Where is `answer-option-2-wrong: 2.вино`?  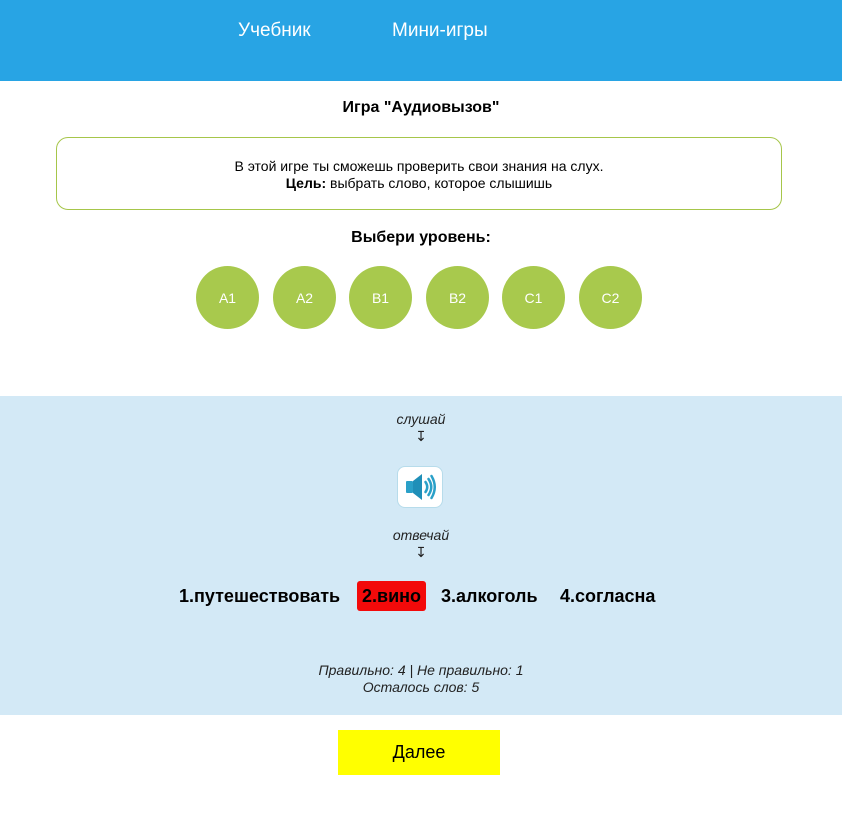
answer-option-2-wrong: 2.вино is located at coordinates (392, 596).